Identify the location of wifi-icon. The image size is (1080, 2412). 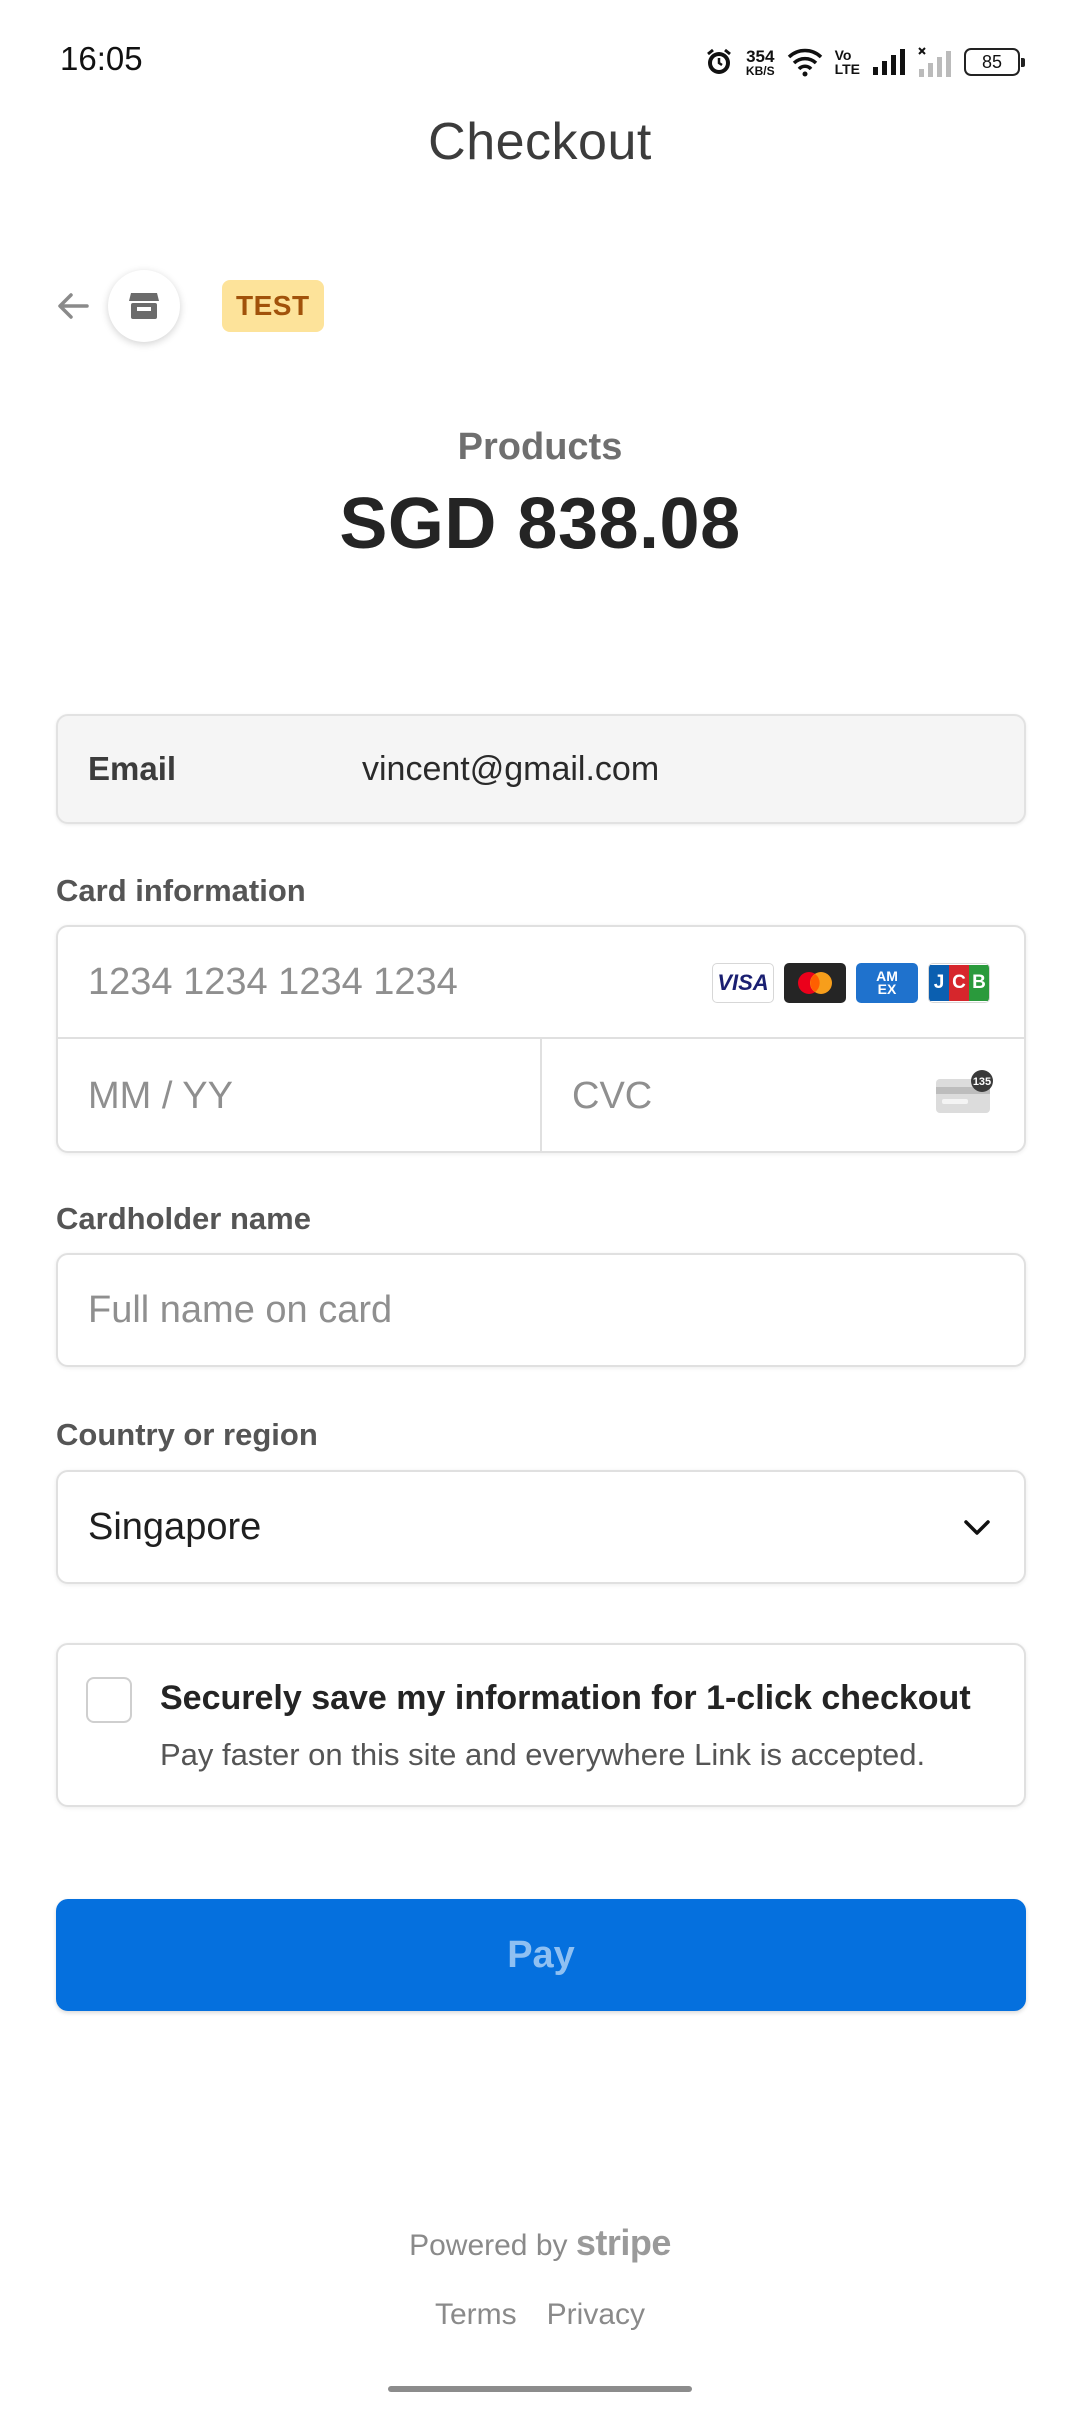
(805, 62).